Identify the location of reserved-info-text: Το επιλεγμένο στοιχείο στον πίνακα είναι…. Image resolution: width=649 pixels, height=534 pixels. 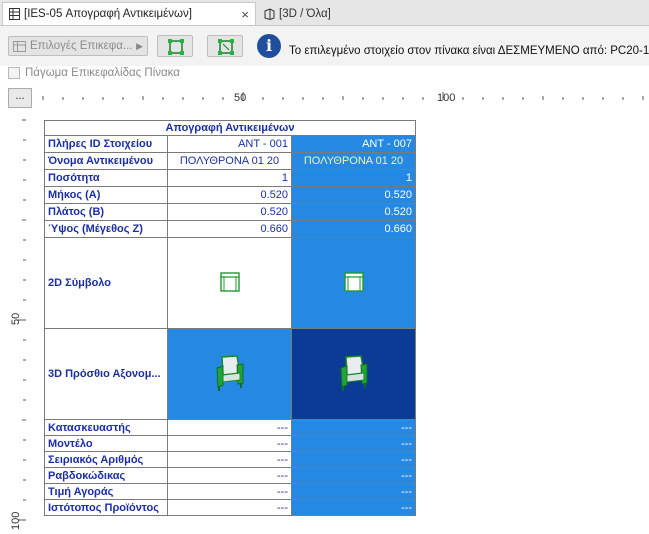
(469, 51).